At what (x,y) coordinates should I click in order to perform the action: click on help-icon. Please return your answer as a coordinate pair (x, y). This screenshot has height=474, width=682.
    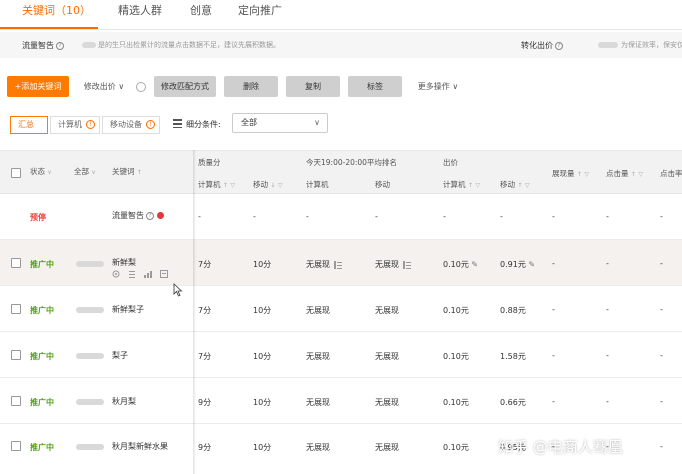
    Looking at the image, I should click on (141, 87).